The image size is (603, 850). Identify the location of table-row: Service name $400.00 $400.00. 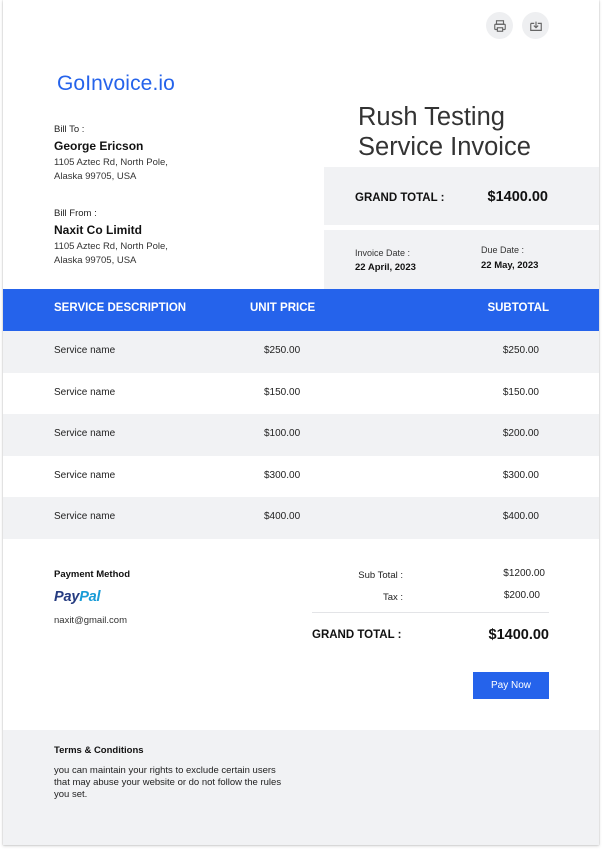
(301, 518).